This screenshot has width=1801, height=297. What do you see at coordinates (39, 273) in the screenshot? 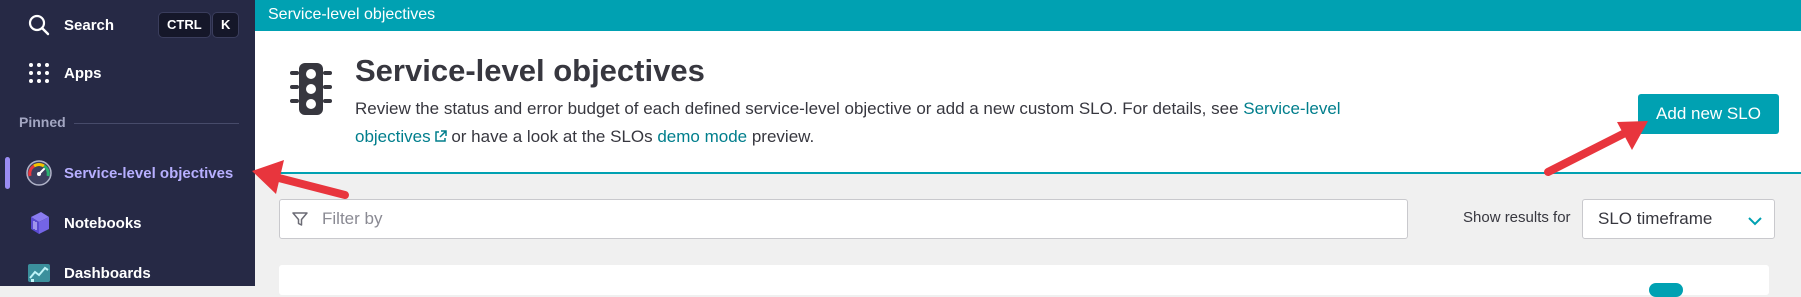
I see `dashboards-icon` at bounding box center [39, 273].